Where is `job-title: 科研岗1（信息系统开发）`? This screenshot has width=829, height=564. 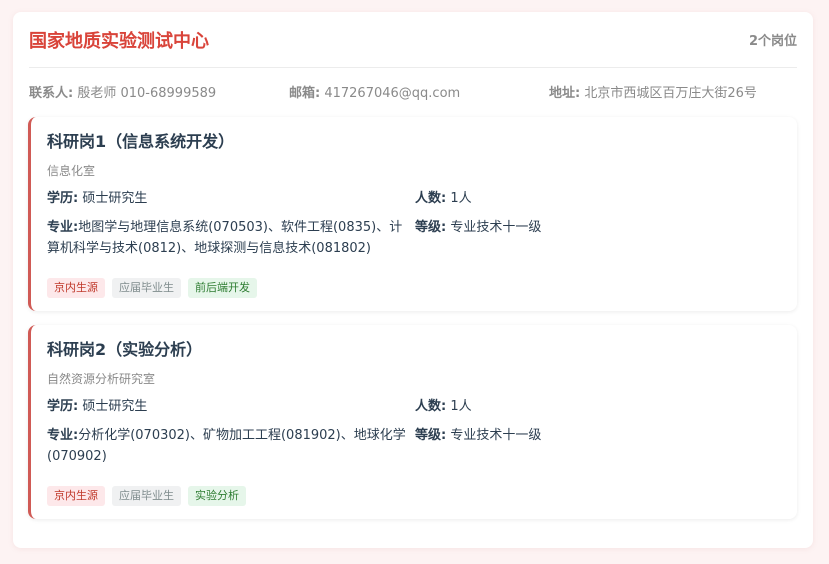
job-title: 科研岗1（信息系统开发） is located at coordinates (422, 142).